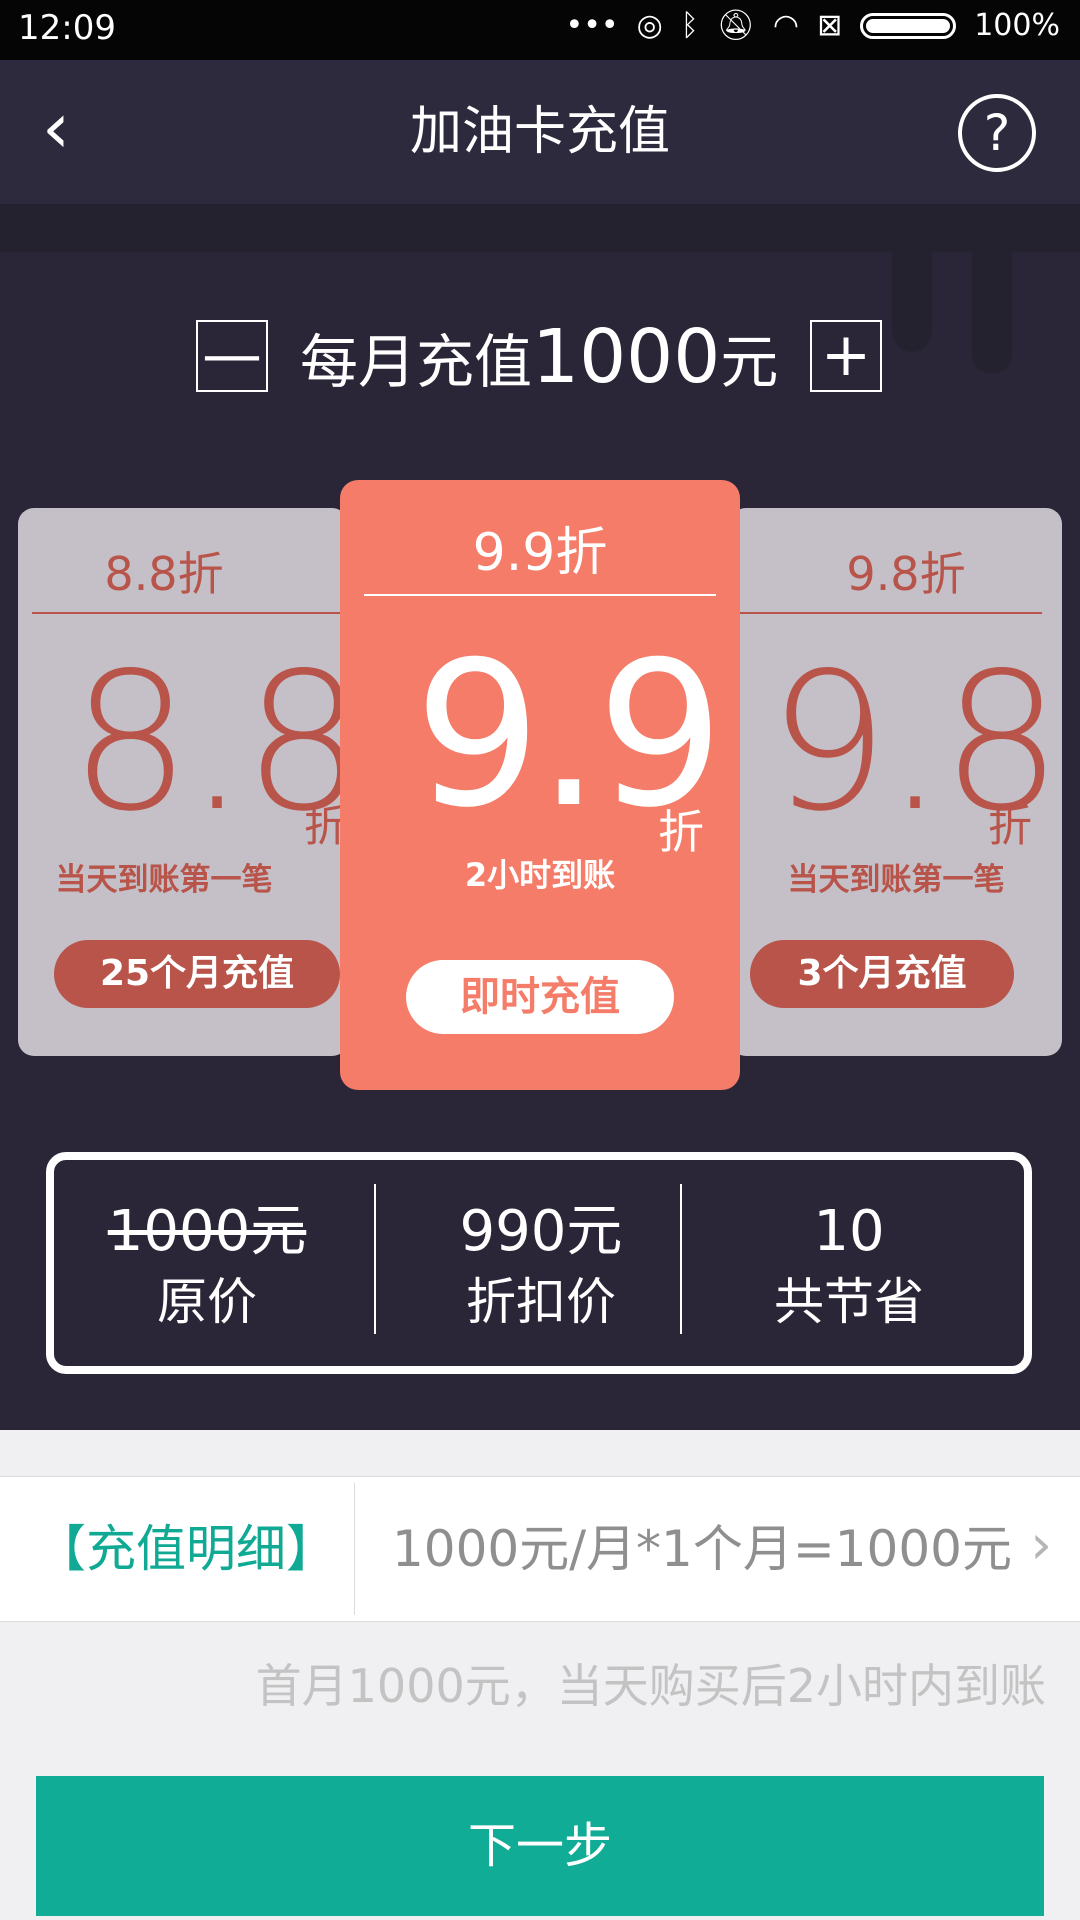 This screenshot has width=1080, height=1920. I want to click on arrival-note: 首月1000元，当天购买后2小时内到账, so click(650, 1686).